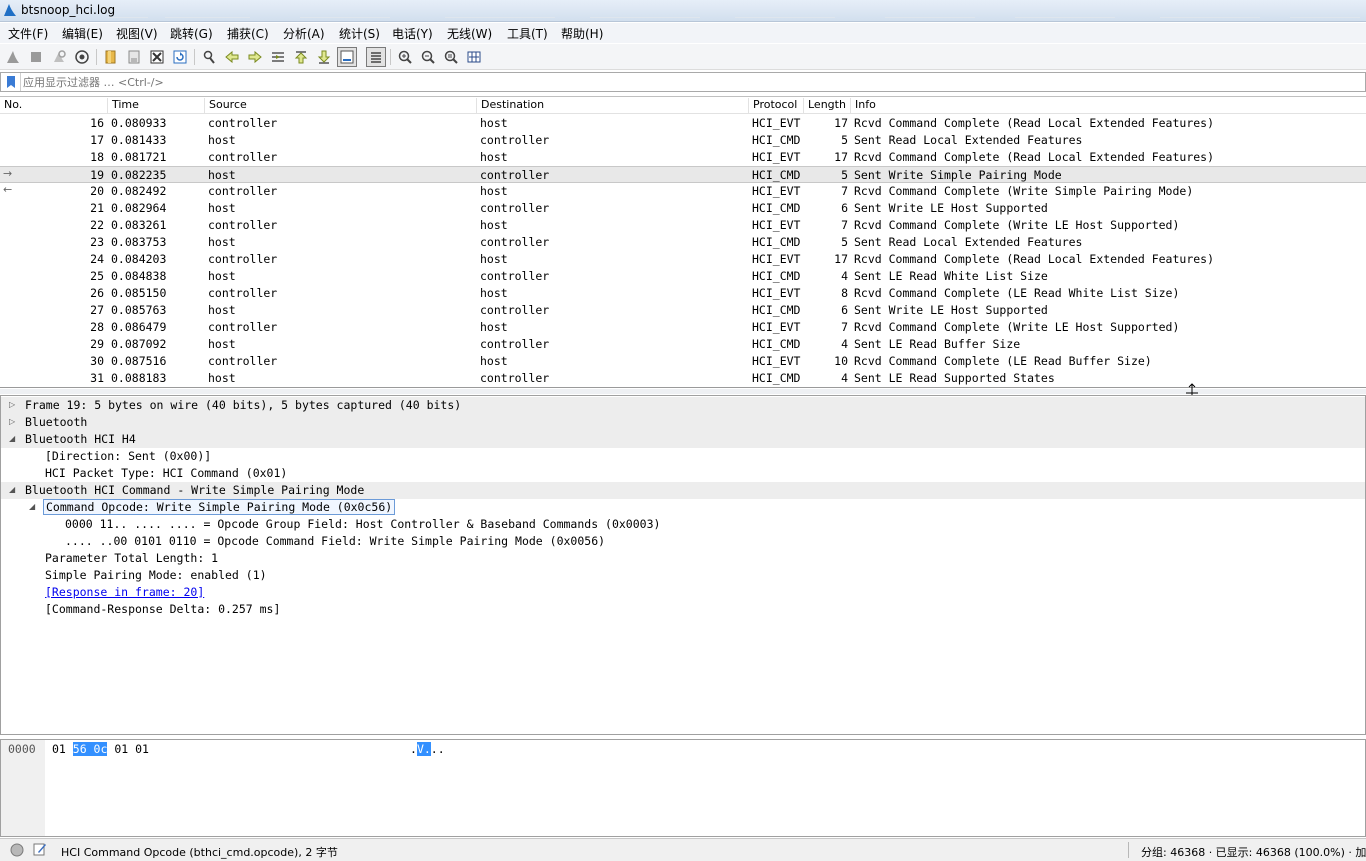  What do you see at coordinates (13, 57) in the screenshot?
I see `shark-fin-start-icon` at bounding box center [13, 57].